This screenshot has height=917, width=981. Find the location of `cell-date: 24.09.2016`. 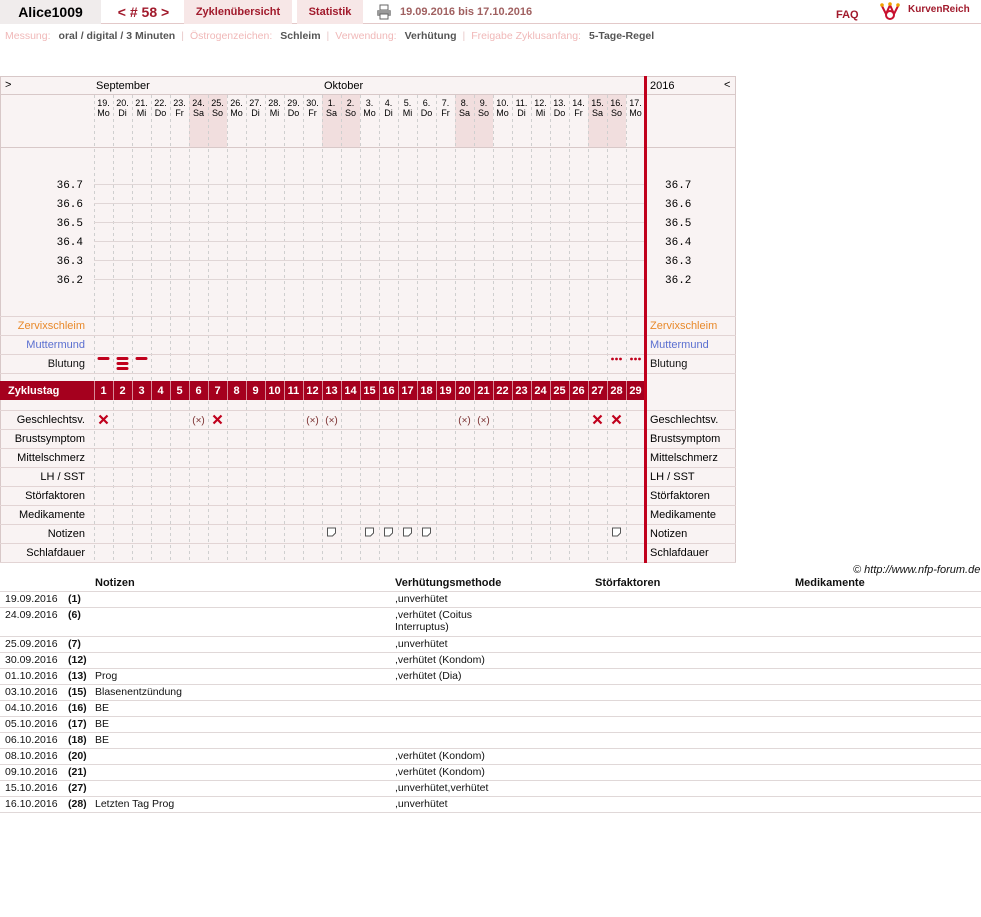

cell-date: 24.09.2016 is located at coordinates (31, 615).